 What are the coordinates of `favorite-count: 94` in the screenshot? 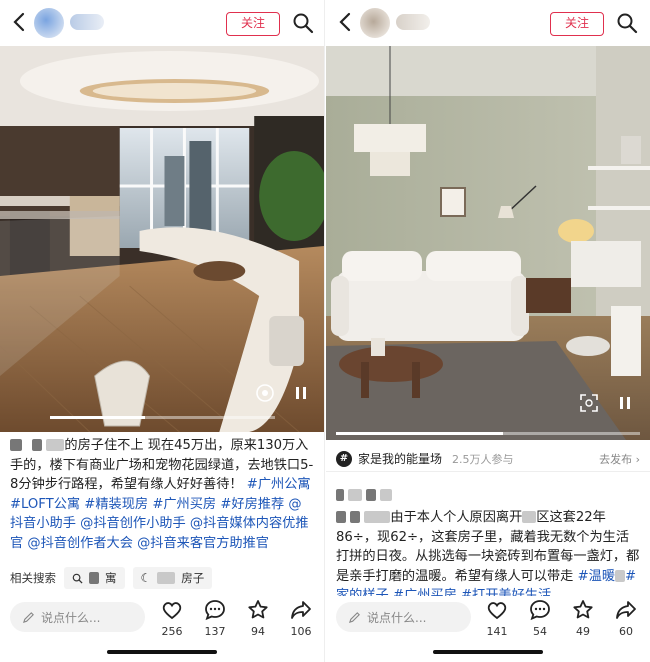 It's located at (258, 631).